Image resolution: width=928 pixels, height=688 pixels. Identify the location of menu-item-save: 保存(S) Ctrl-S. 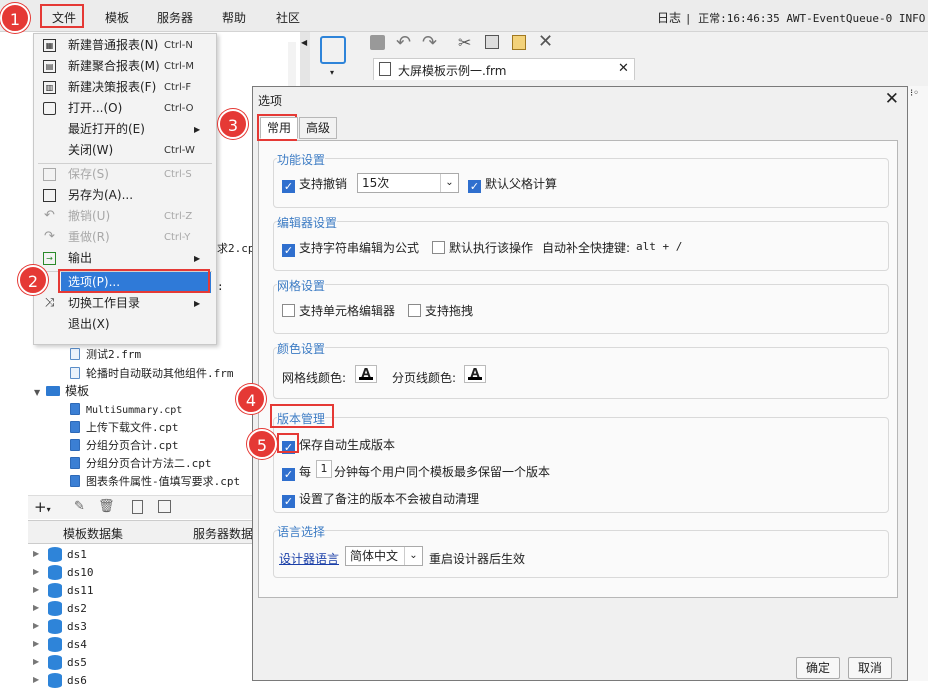
(125, 174).